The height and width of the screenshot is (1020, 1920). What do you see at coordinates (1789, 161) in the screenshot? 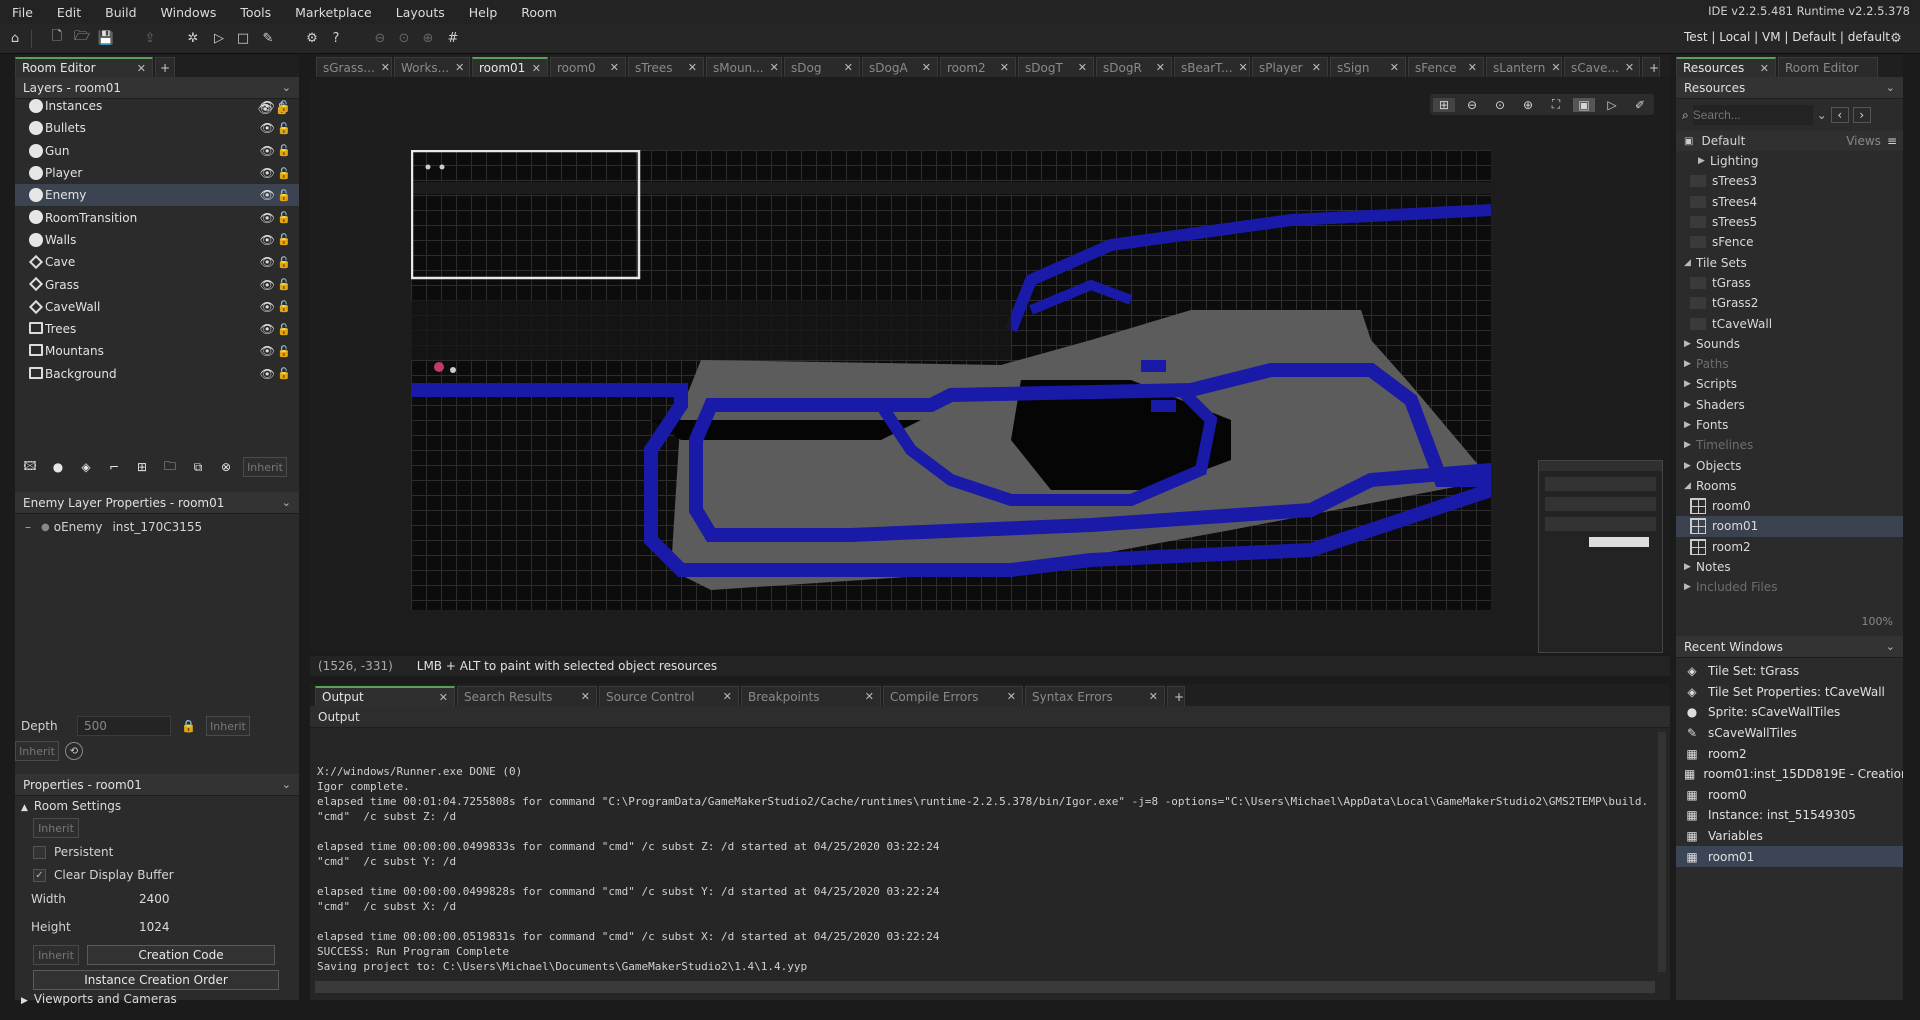
I see `resource-item: ▶ Lighting` at bounding box center [1789, 161].